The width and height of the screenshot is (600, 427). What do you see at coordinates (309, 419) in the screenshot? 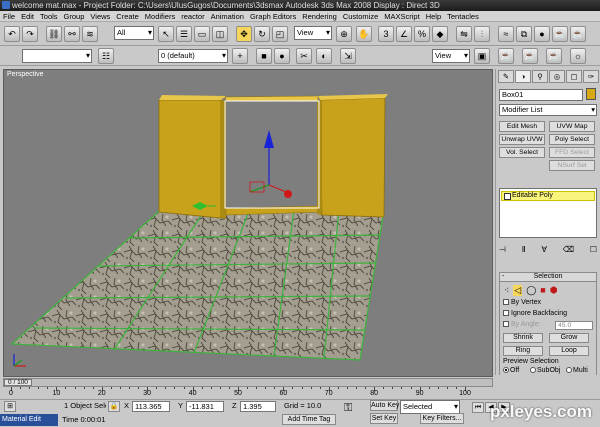
I see `add-time-tag-button: Add Time Tag` at bounding box center [309, 419].